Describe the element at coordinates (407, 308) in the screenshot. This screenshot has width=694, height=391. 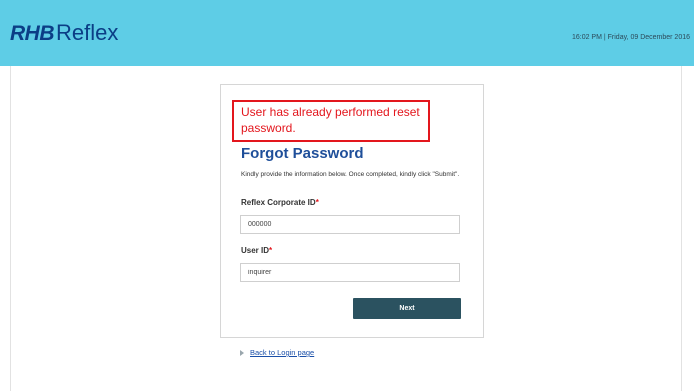
I see `next-button: Next` at that location.